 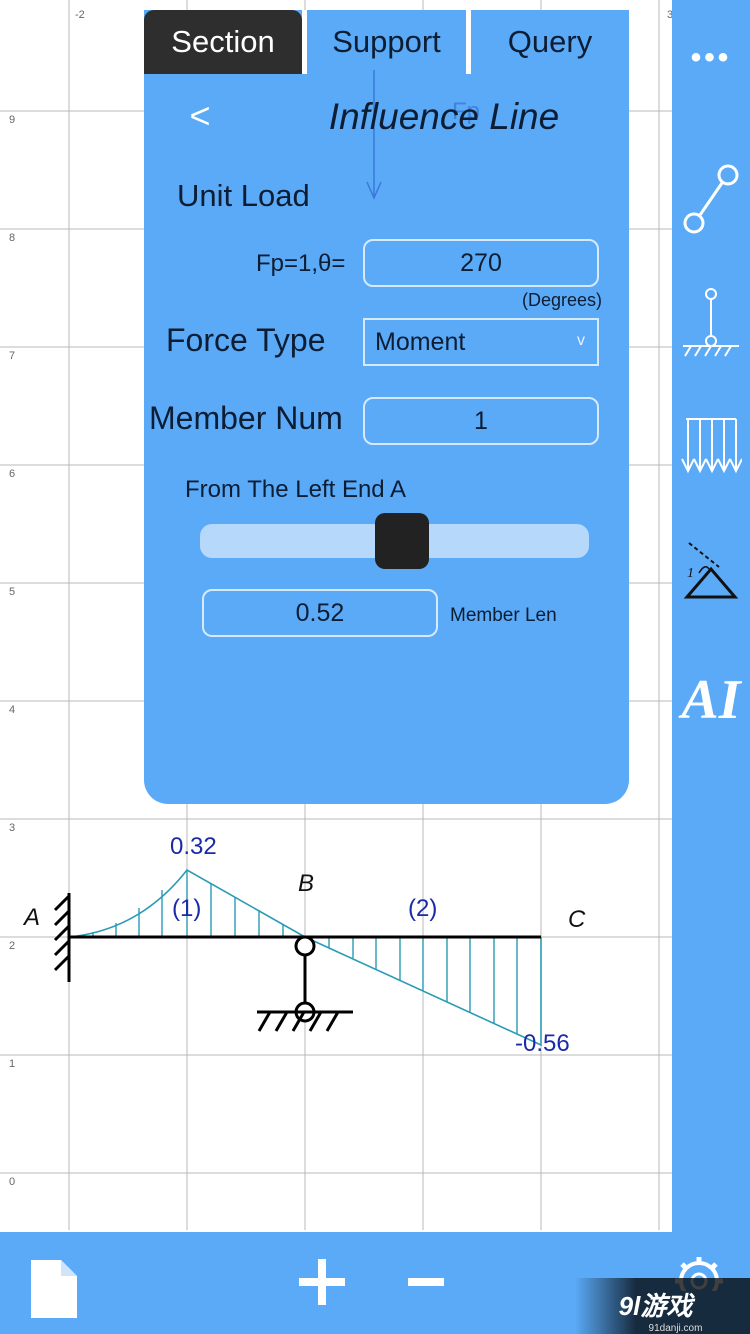 I want to click on x-tick: -2, so click(x=80, y=15).